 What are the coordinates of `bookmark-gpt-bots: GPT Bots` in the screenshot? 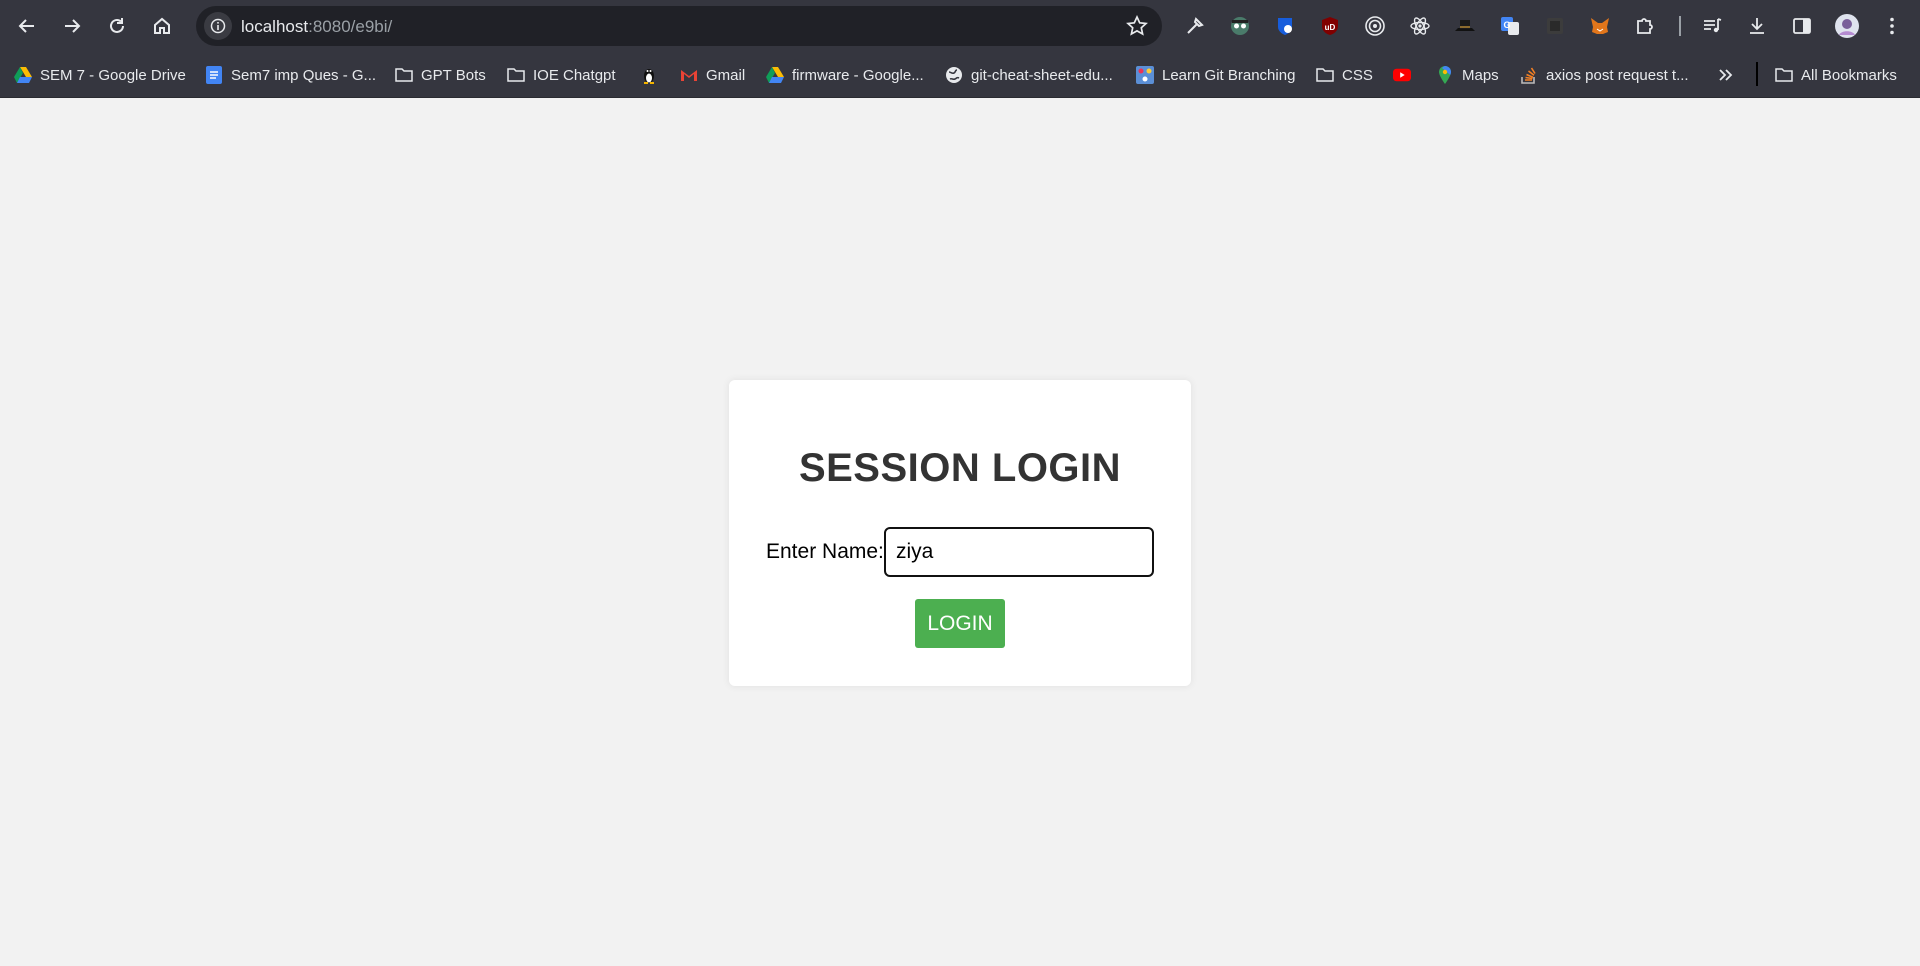 It's located at (440, 75).